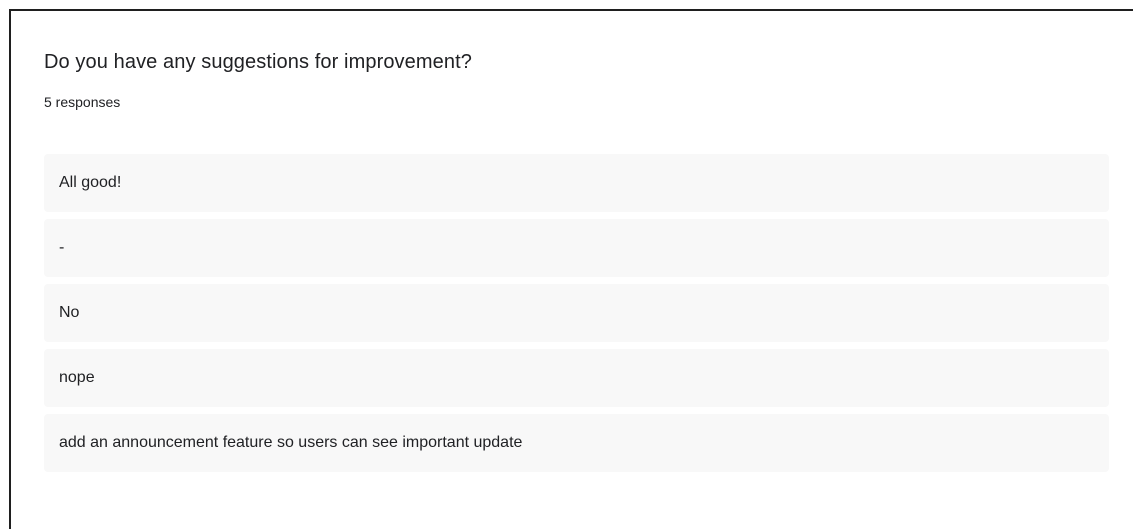  Describe the element at coordinates (82, 102) in the screenshot. I see `response-count: 5 responses` at that location.